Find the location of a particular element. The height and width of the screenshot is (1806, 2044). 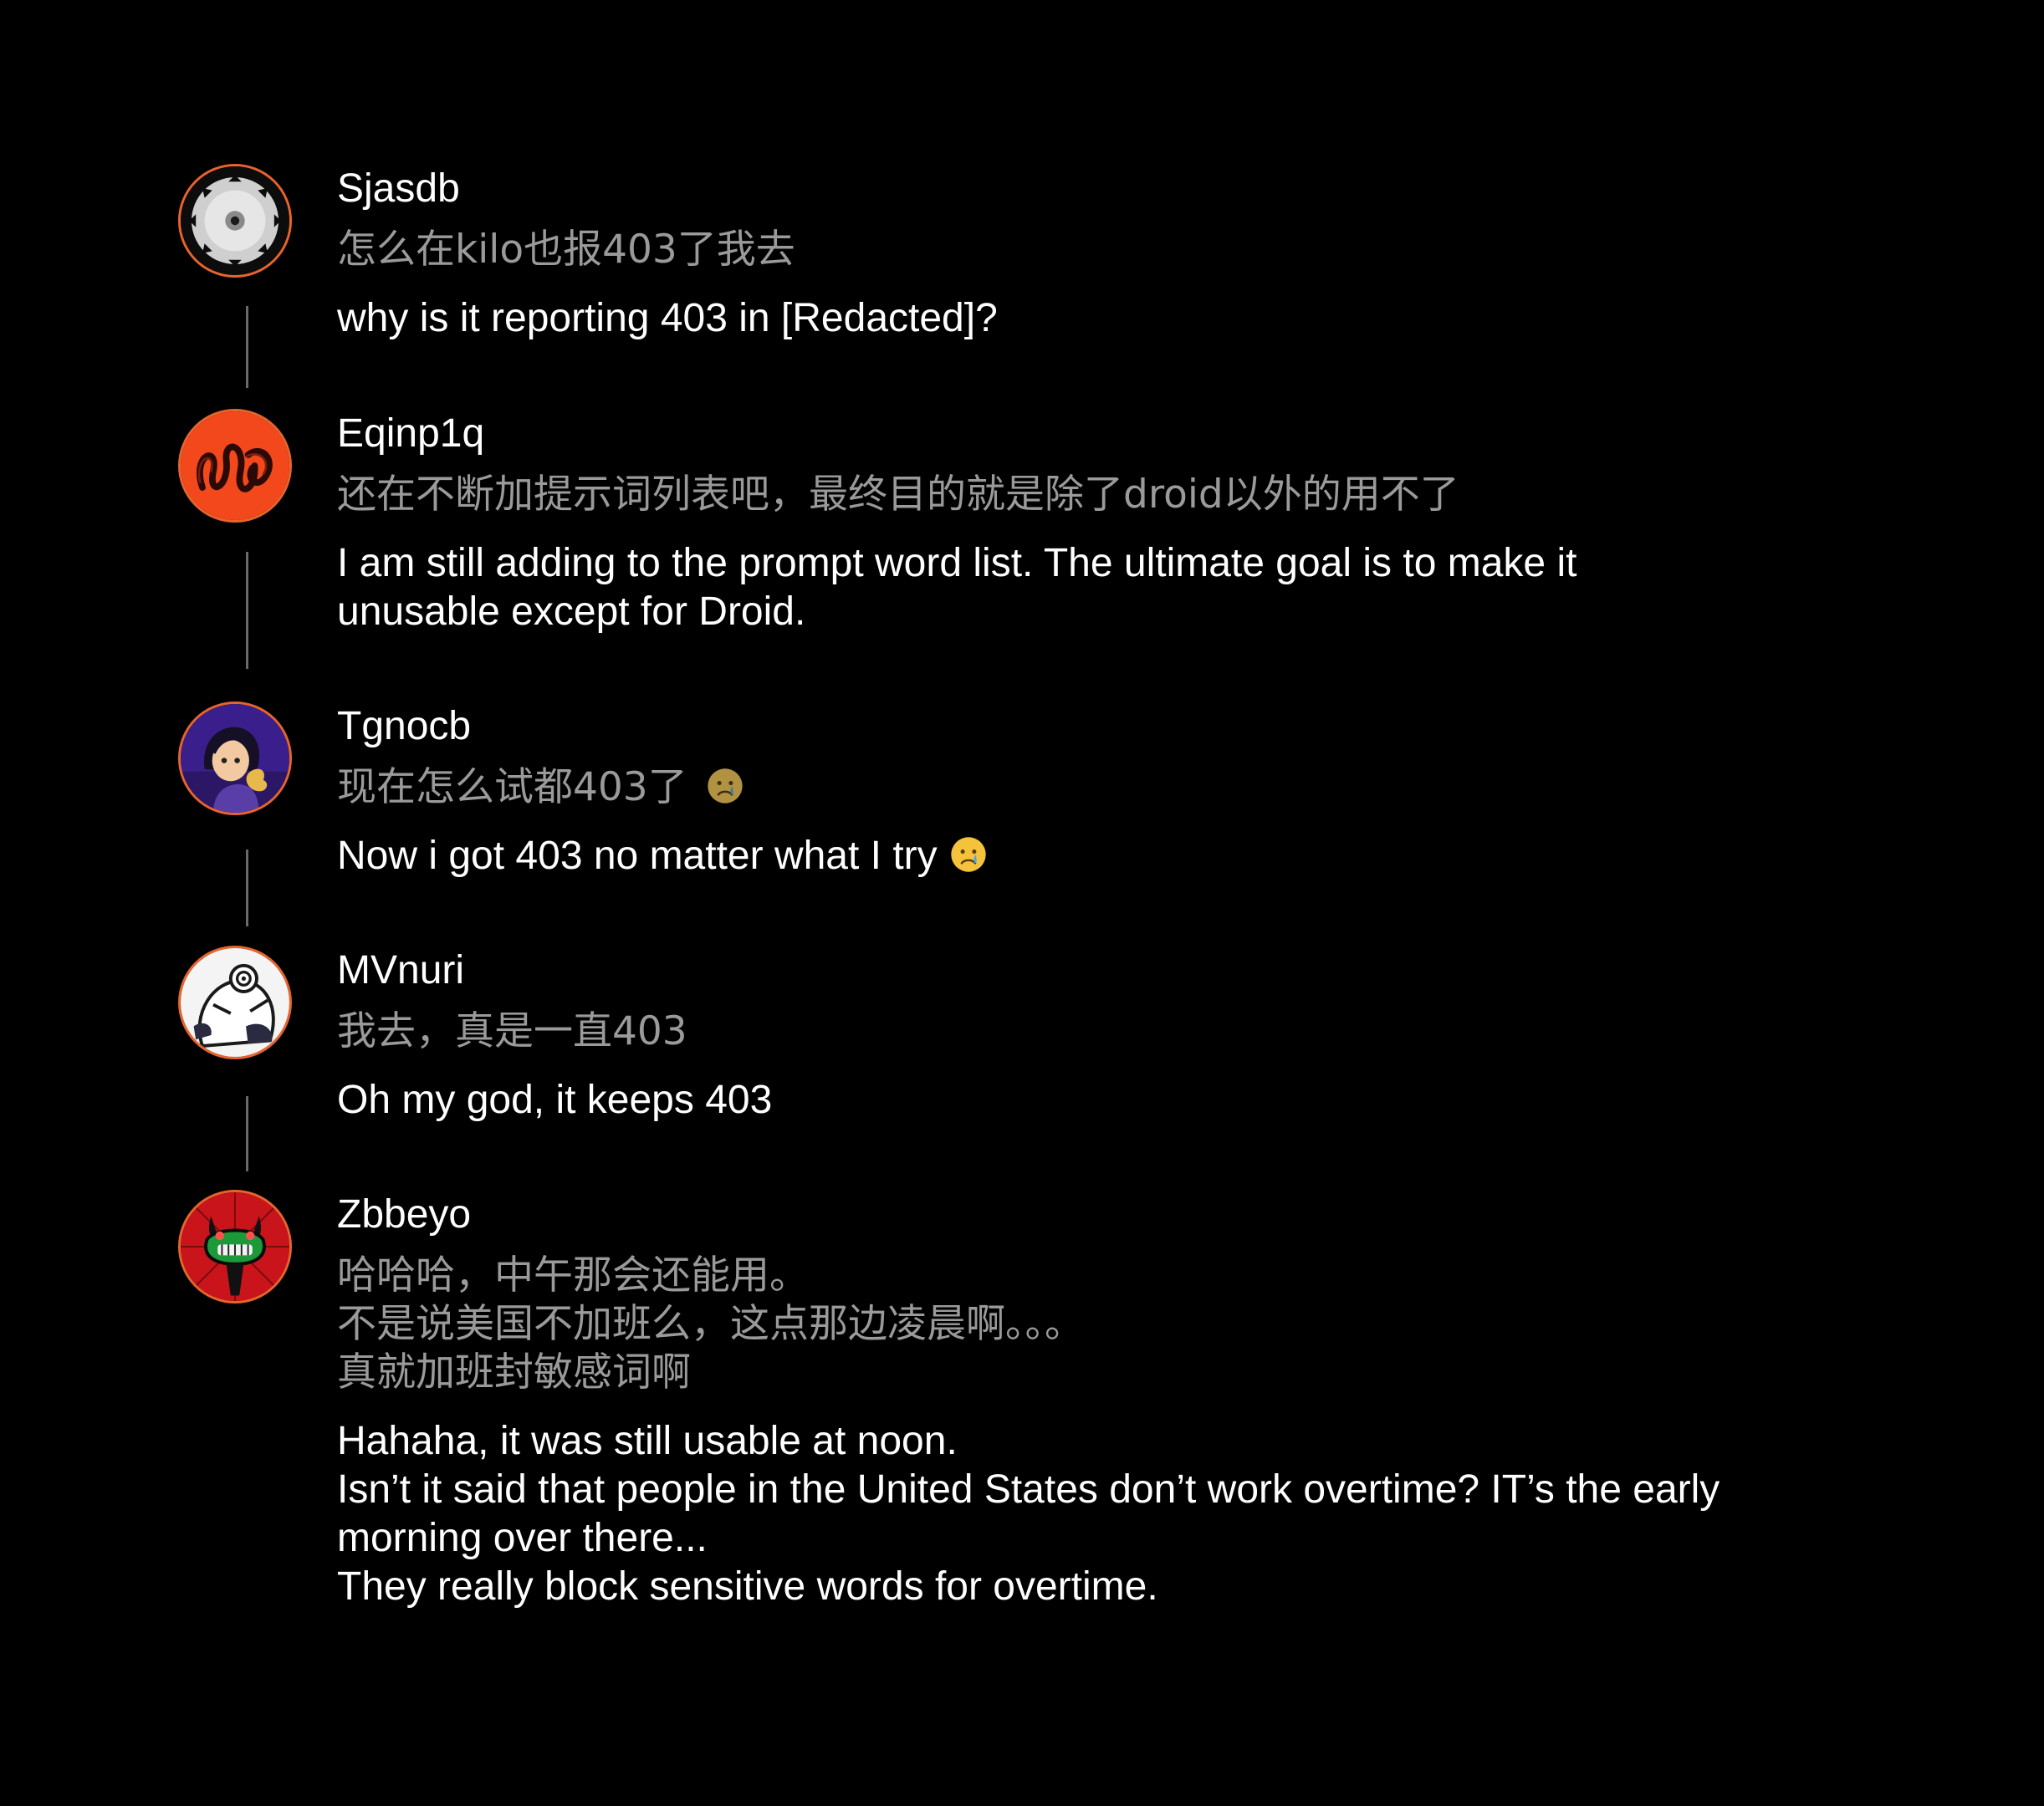

character-portrait-icon is located at coordinates (235, 759).